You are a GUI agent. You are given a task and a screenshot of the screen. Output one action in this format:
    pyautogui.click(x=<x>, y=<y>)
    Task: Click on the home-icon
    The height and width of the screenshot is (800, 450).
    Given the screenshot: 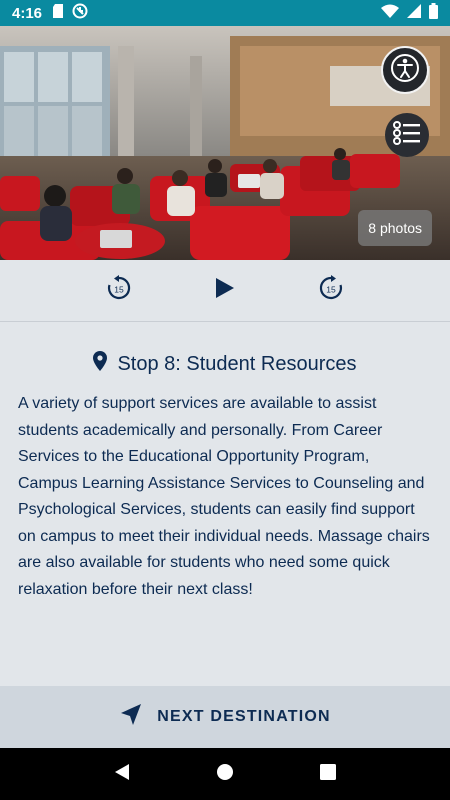 What is the action you would take?
    pyautogui.click(x=225, y=774)
    